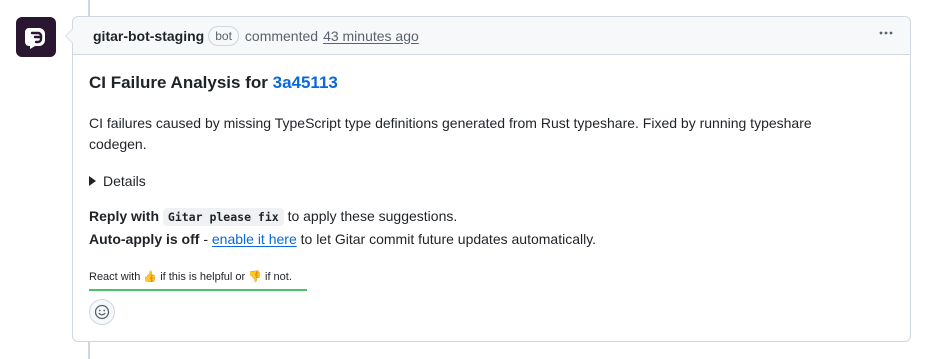 The height and width of the screenshot is (359, 926). I want to click on avatar, so click(36, 37).